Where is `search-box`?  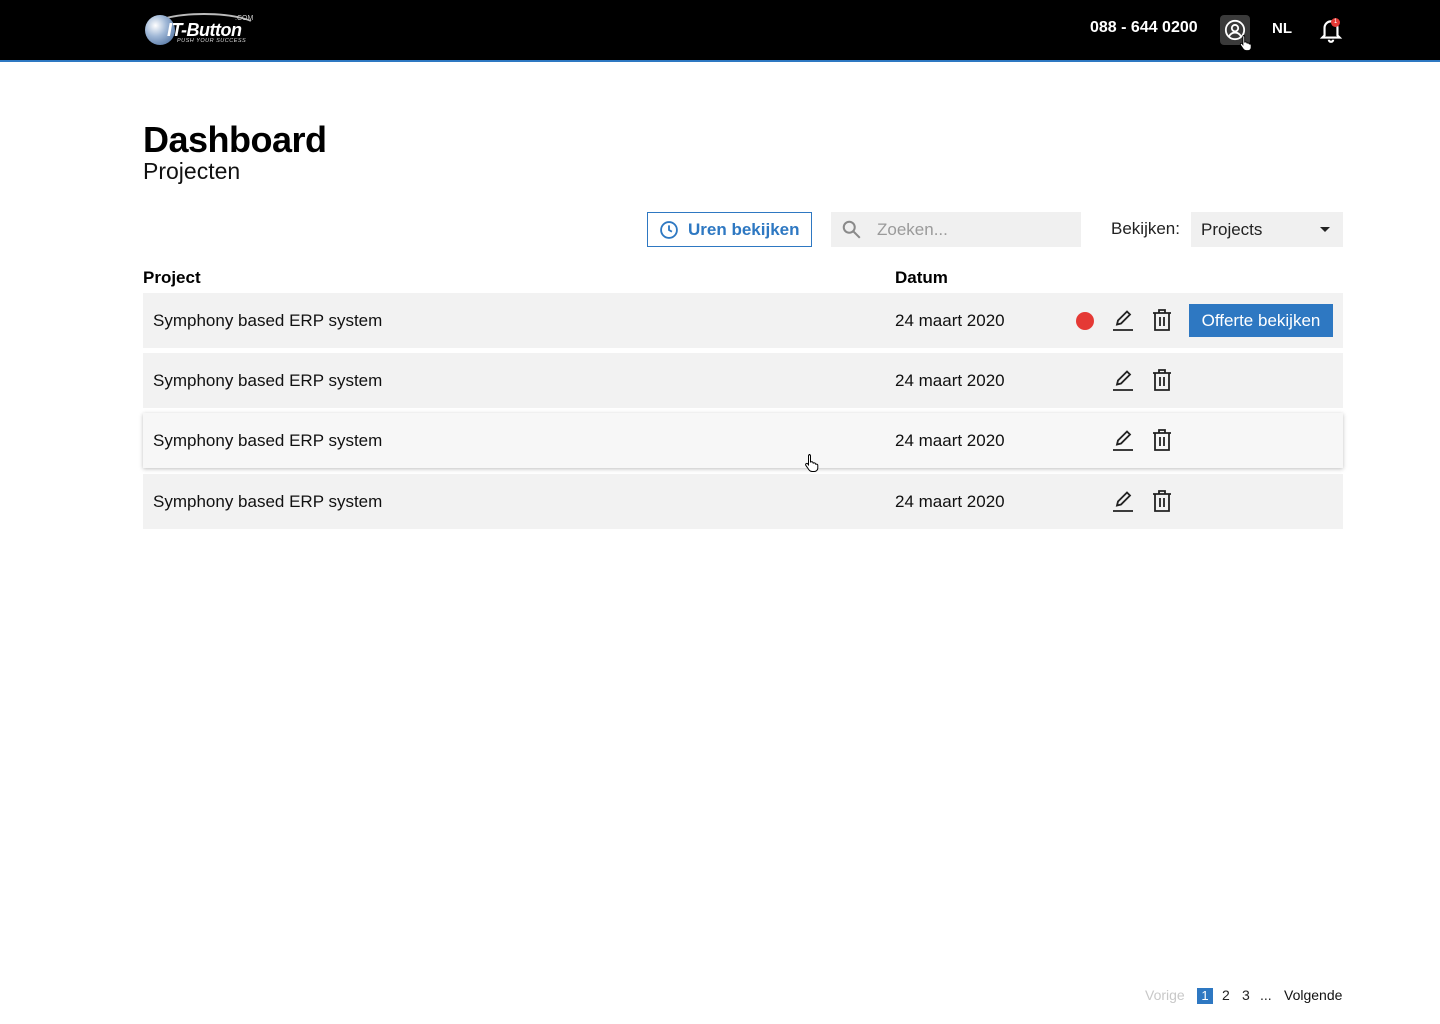 search-box is located at coordinates (956, 229).